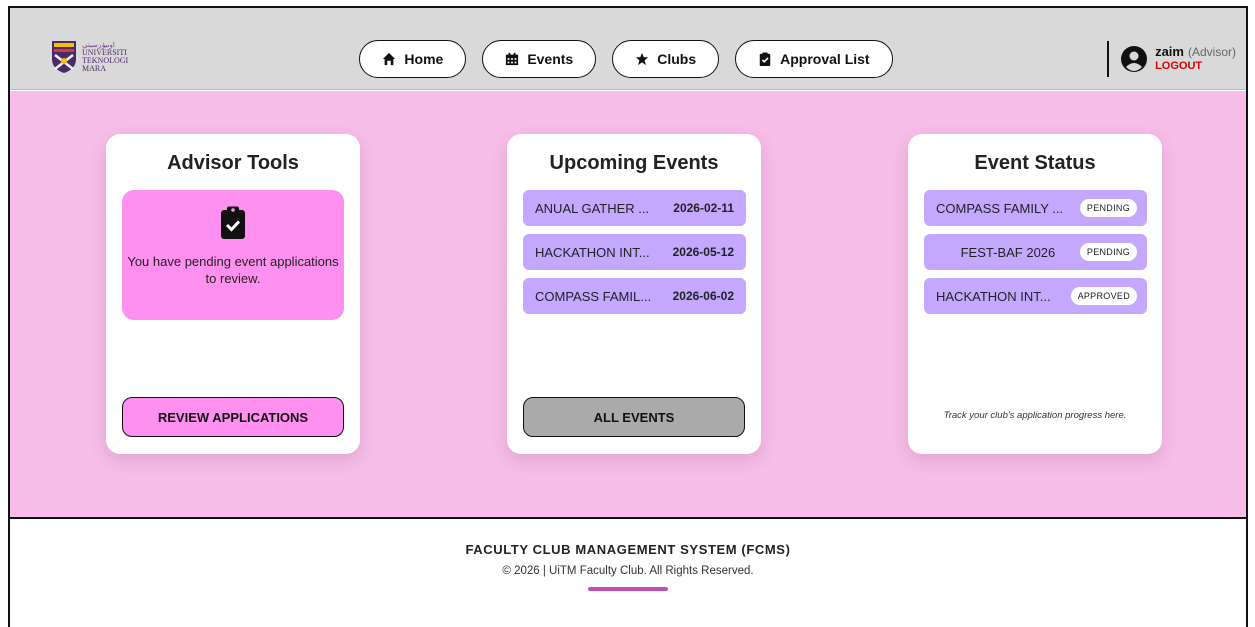 The height and width of the screenshot is (627, 1255). Describe the element at coordinates (1103, 296) in the screenshot. I see `status-badge: APPROVED` at that location.